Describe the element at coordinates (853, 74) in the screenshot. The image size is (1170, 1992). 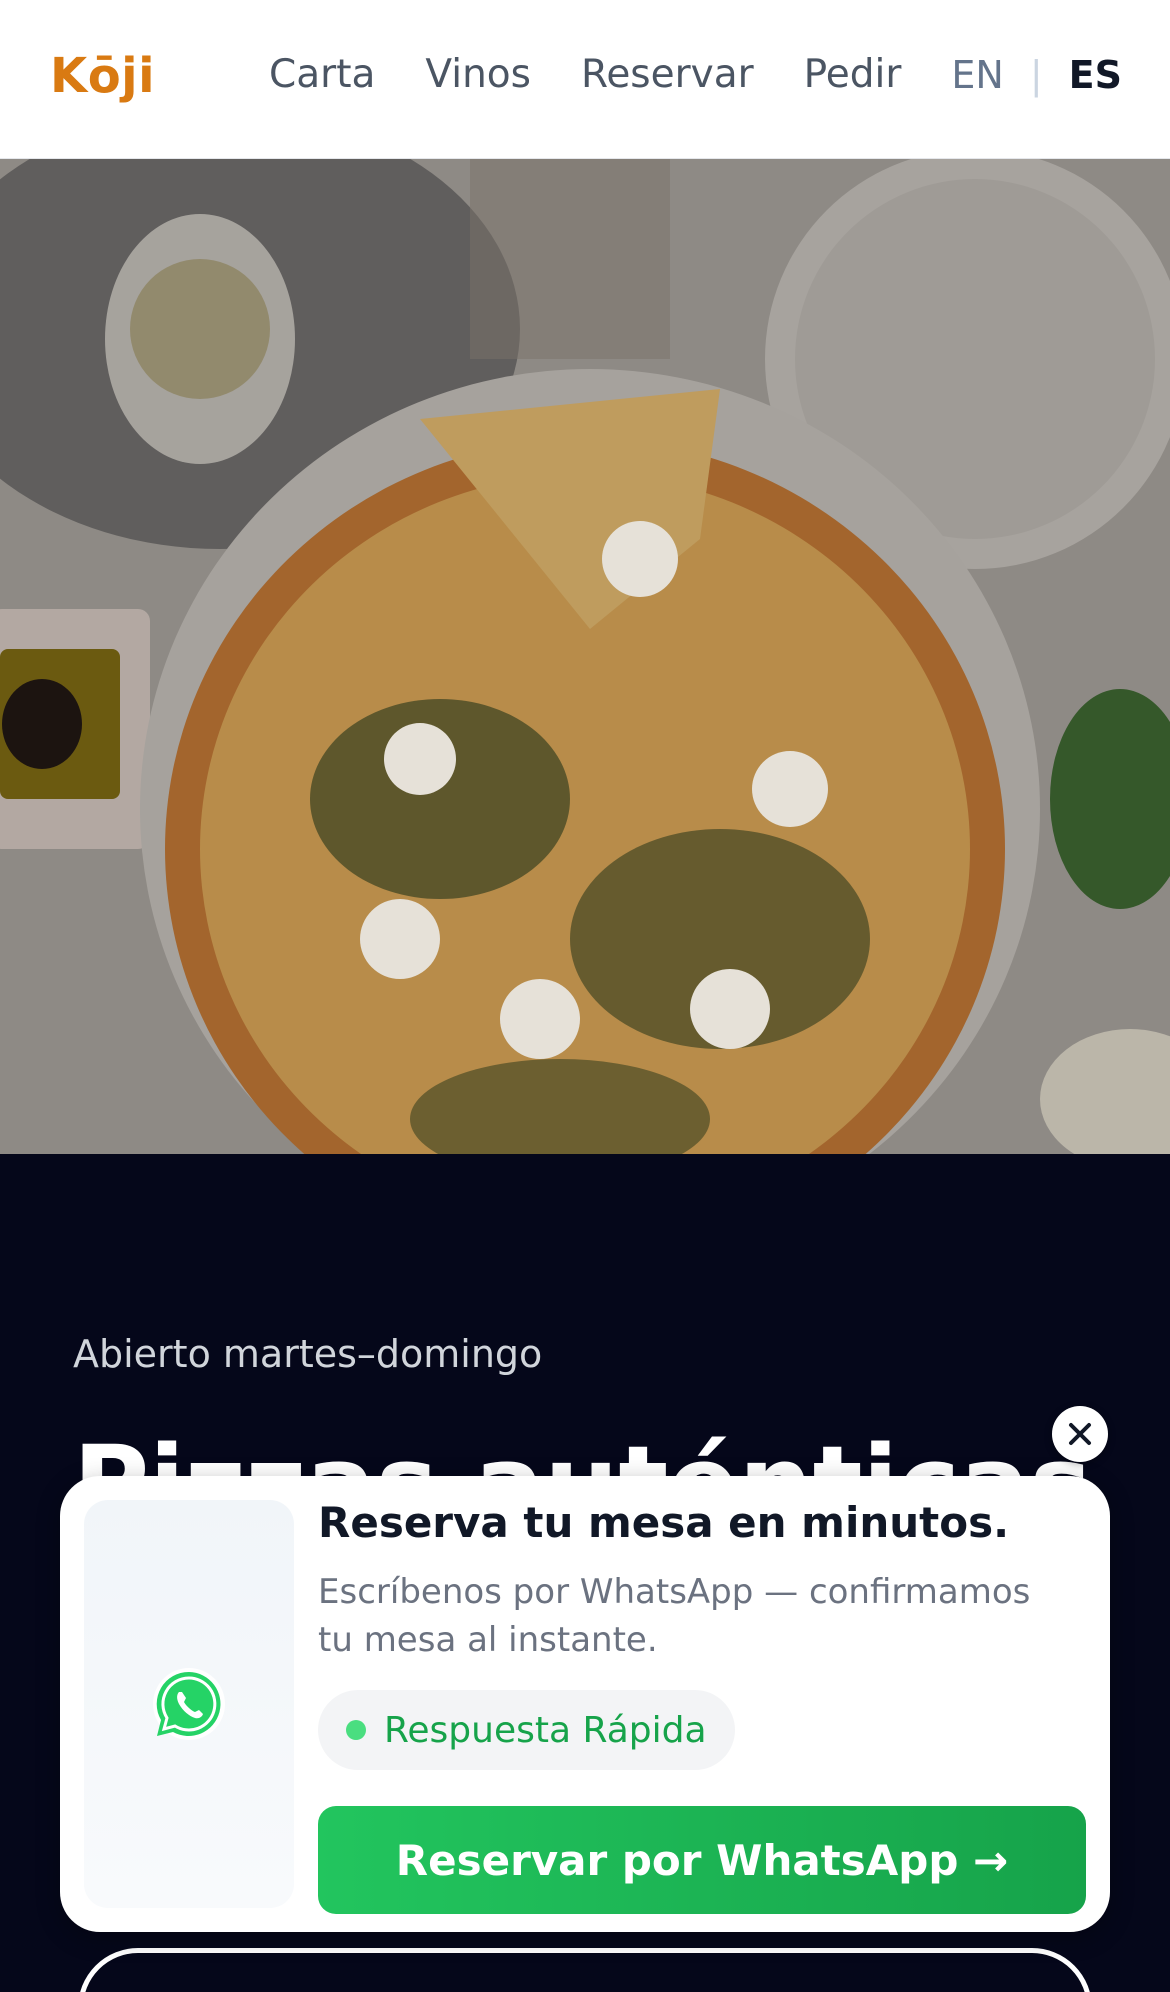
I see `nav-pedir: Pedir` at that location.